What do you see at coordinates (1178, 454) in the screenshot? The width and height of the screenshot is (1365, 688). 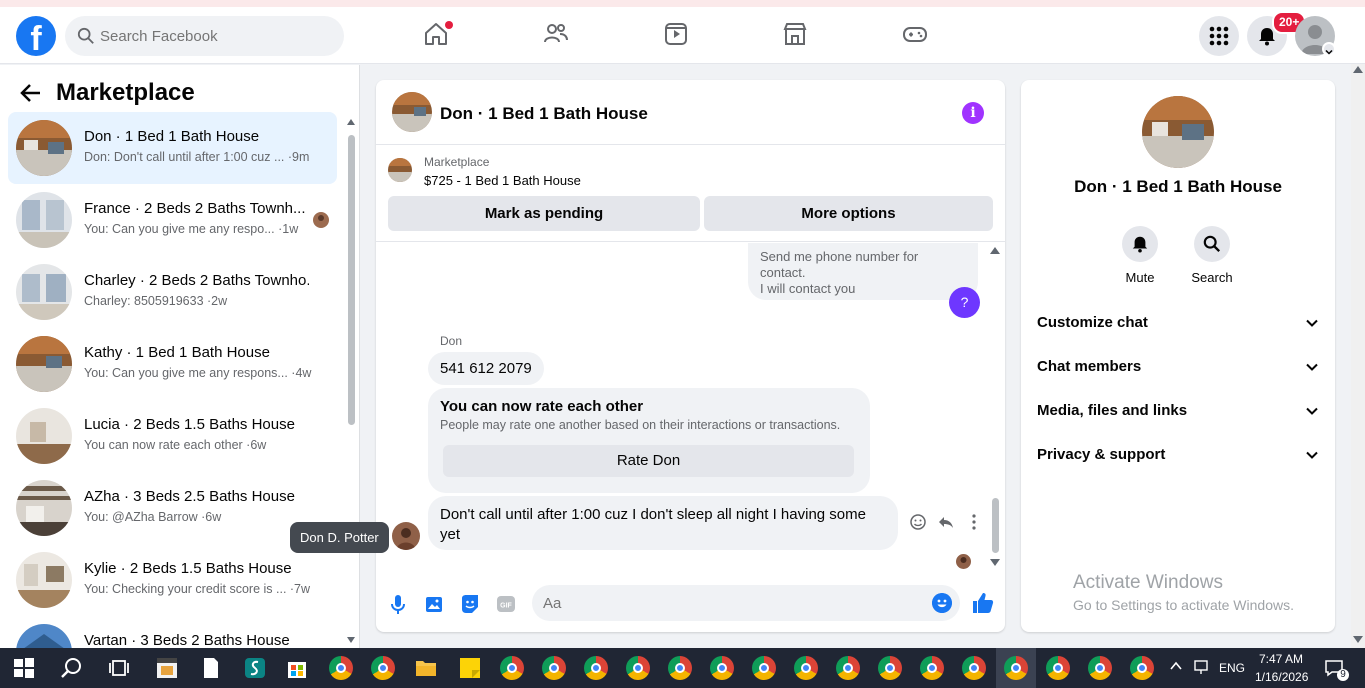 I see `privacy-support-section: Privacy & support` at bounding box center [1178, 454].